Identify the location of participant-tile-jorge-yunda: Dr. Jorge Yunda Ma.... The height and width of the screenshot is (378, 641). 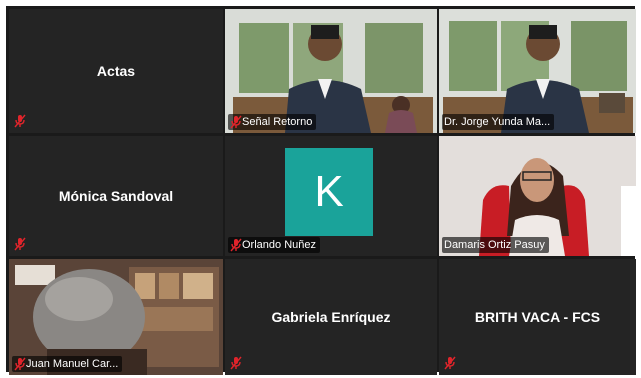
(537, 71).